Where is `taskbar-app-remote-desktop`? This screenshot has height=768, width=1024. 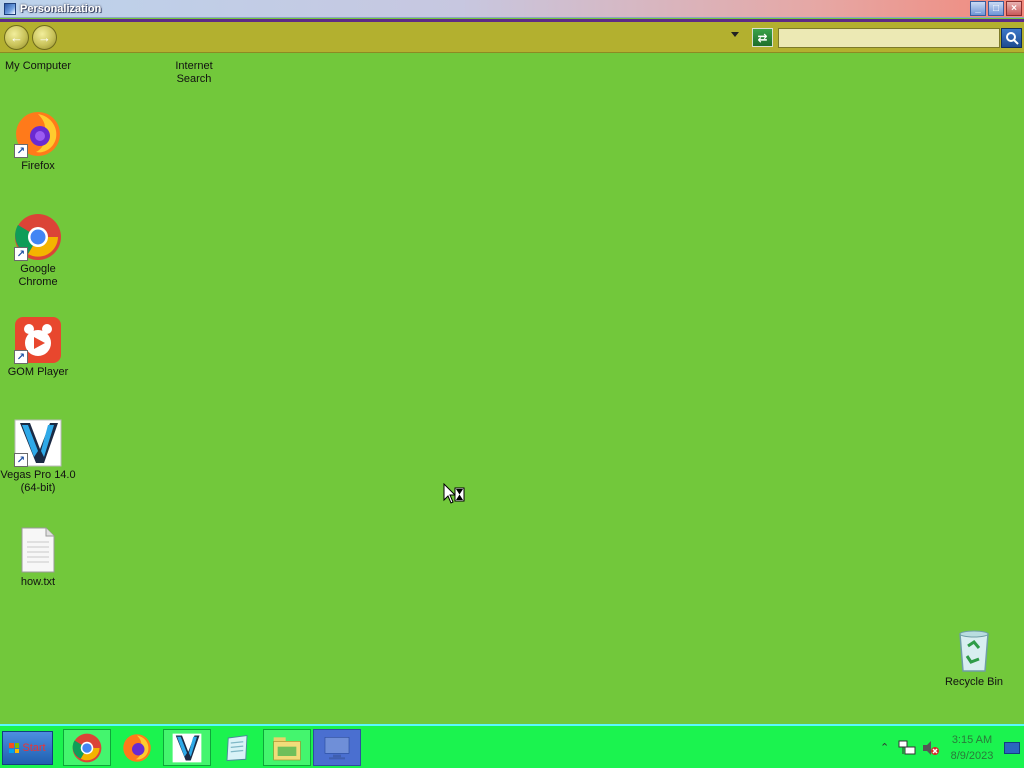 taskbar-app-remote-desktop is located at coordinates (337, 747).